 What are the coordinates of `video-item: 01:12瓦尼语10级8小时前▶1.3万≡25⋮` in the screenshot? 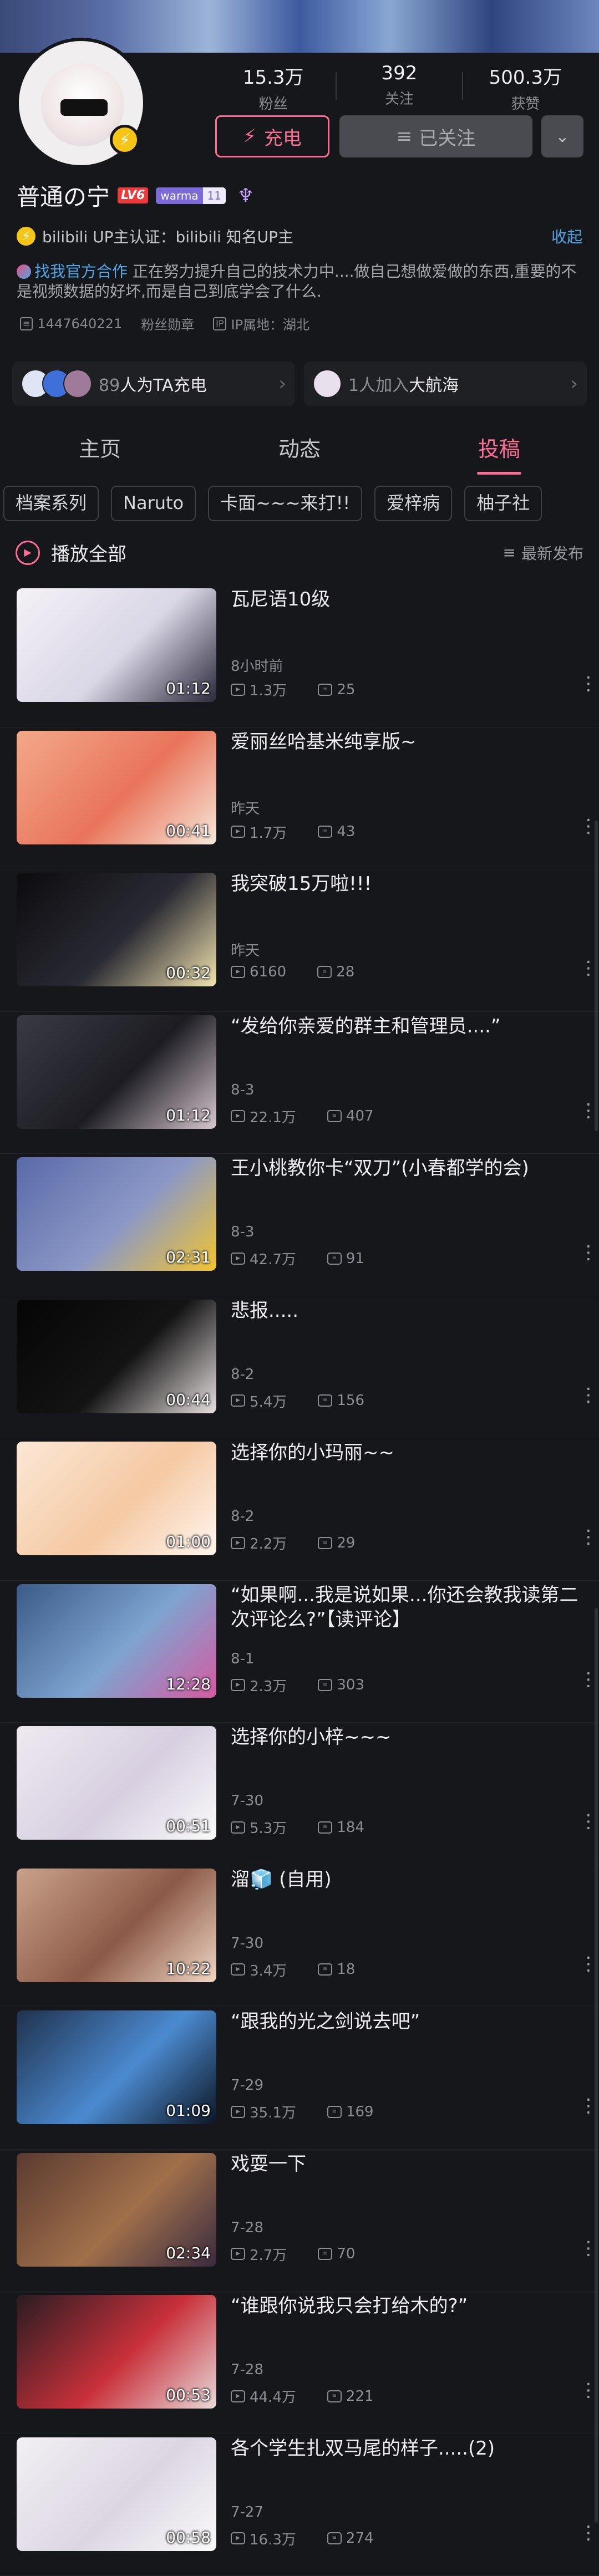 It's located at (299, 656).